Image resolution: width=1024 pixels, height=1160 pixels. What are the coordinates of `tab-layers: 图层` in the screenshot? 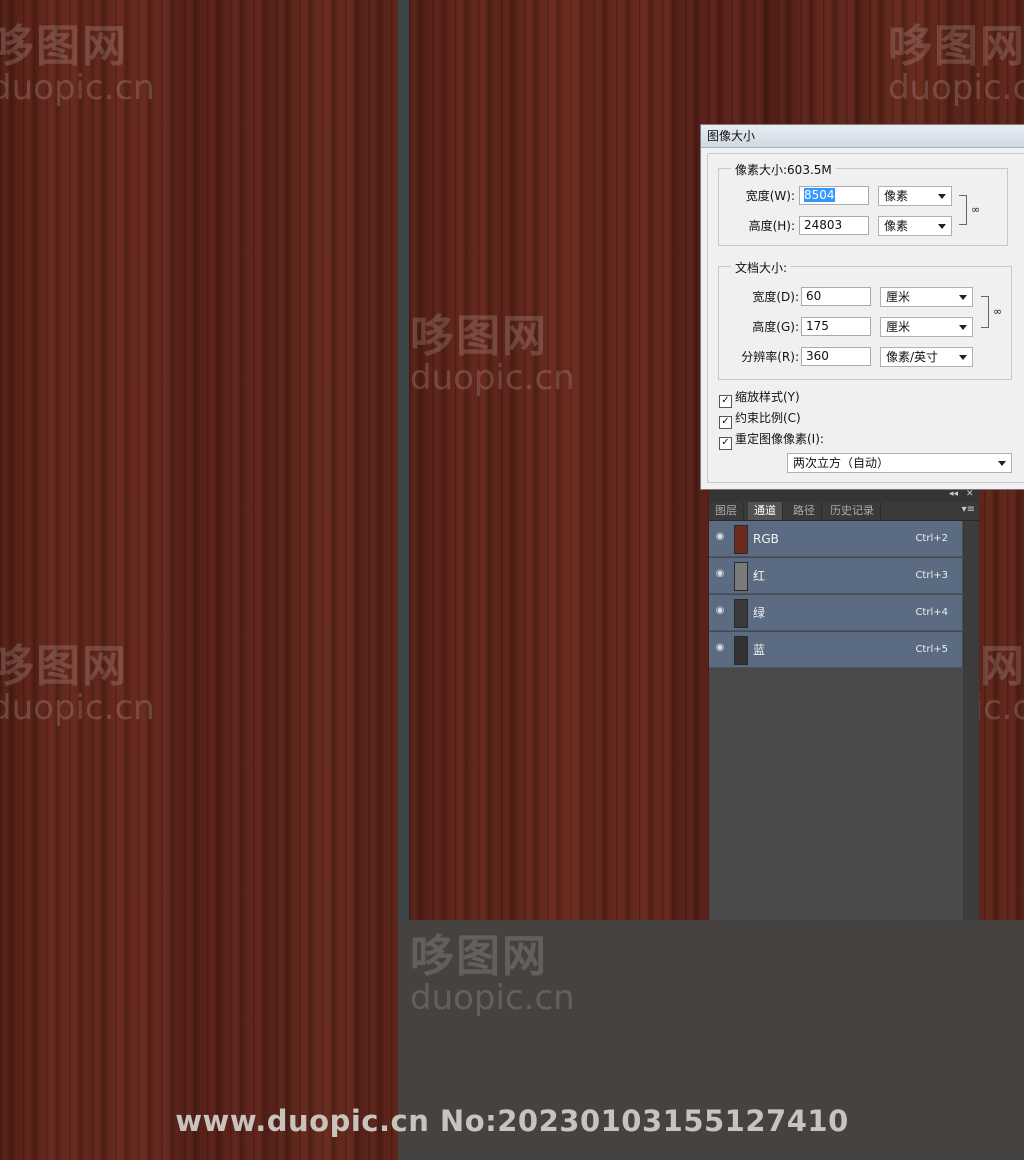 It's located at (726, 511).